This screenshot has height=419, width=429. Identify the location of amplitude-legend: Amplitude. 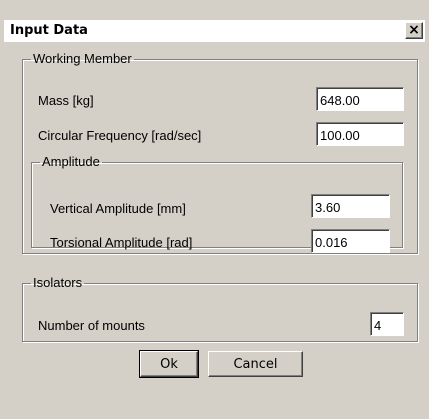
(71, 161).